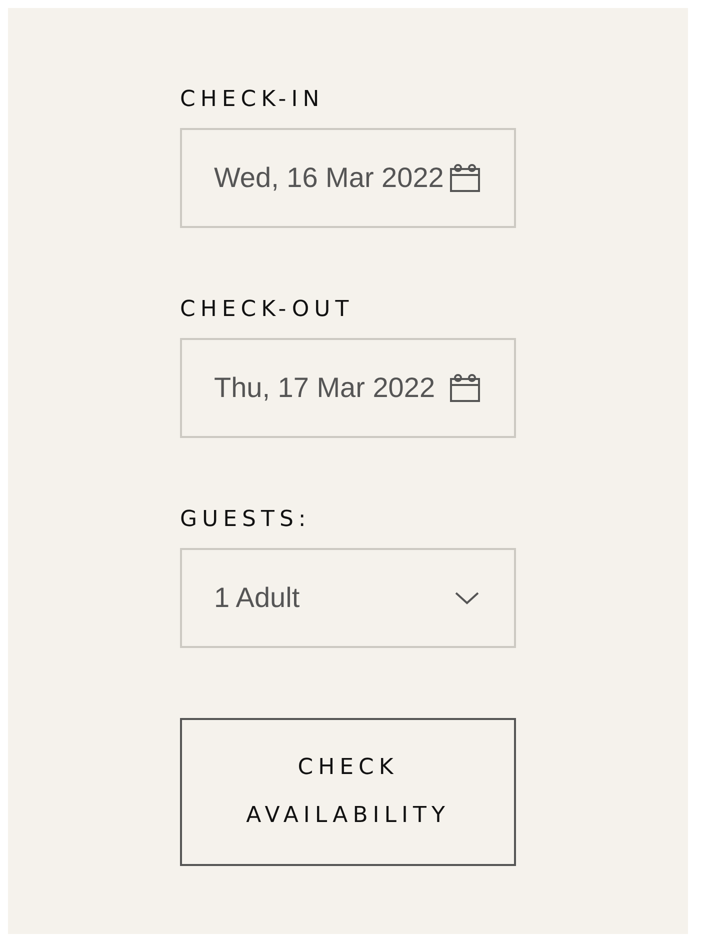  Describe the element at coordinates (257, 598) in the screenshot. I see `field-value: 1 Adult` at that location.